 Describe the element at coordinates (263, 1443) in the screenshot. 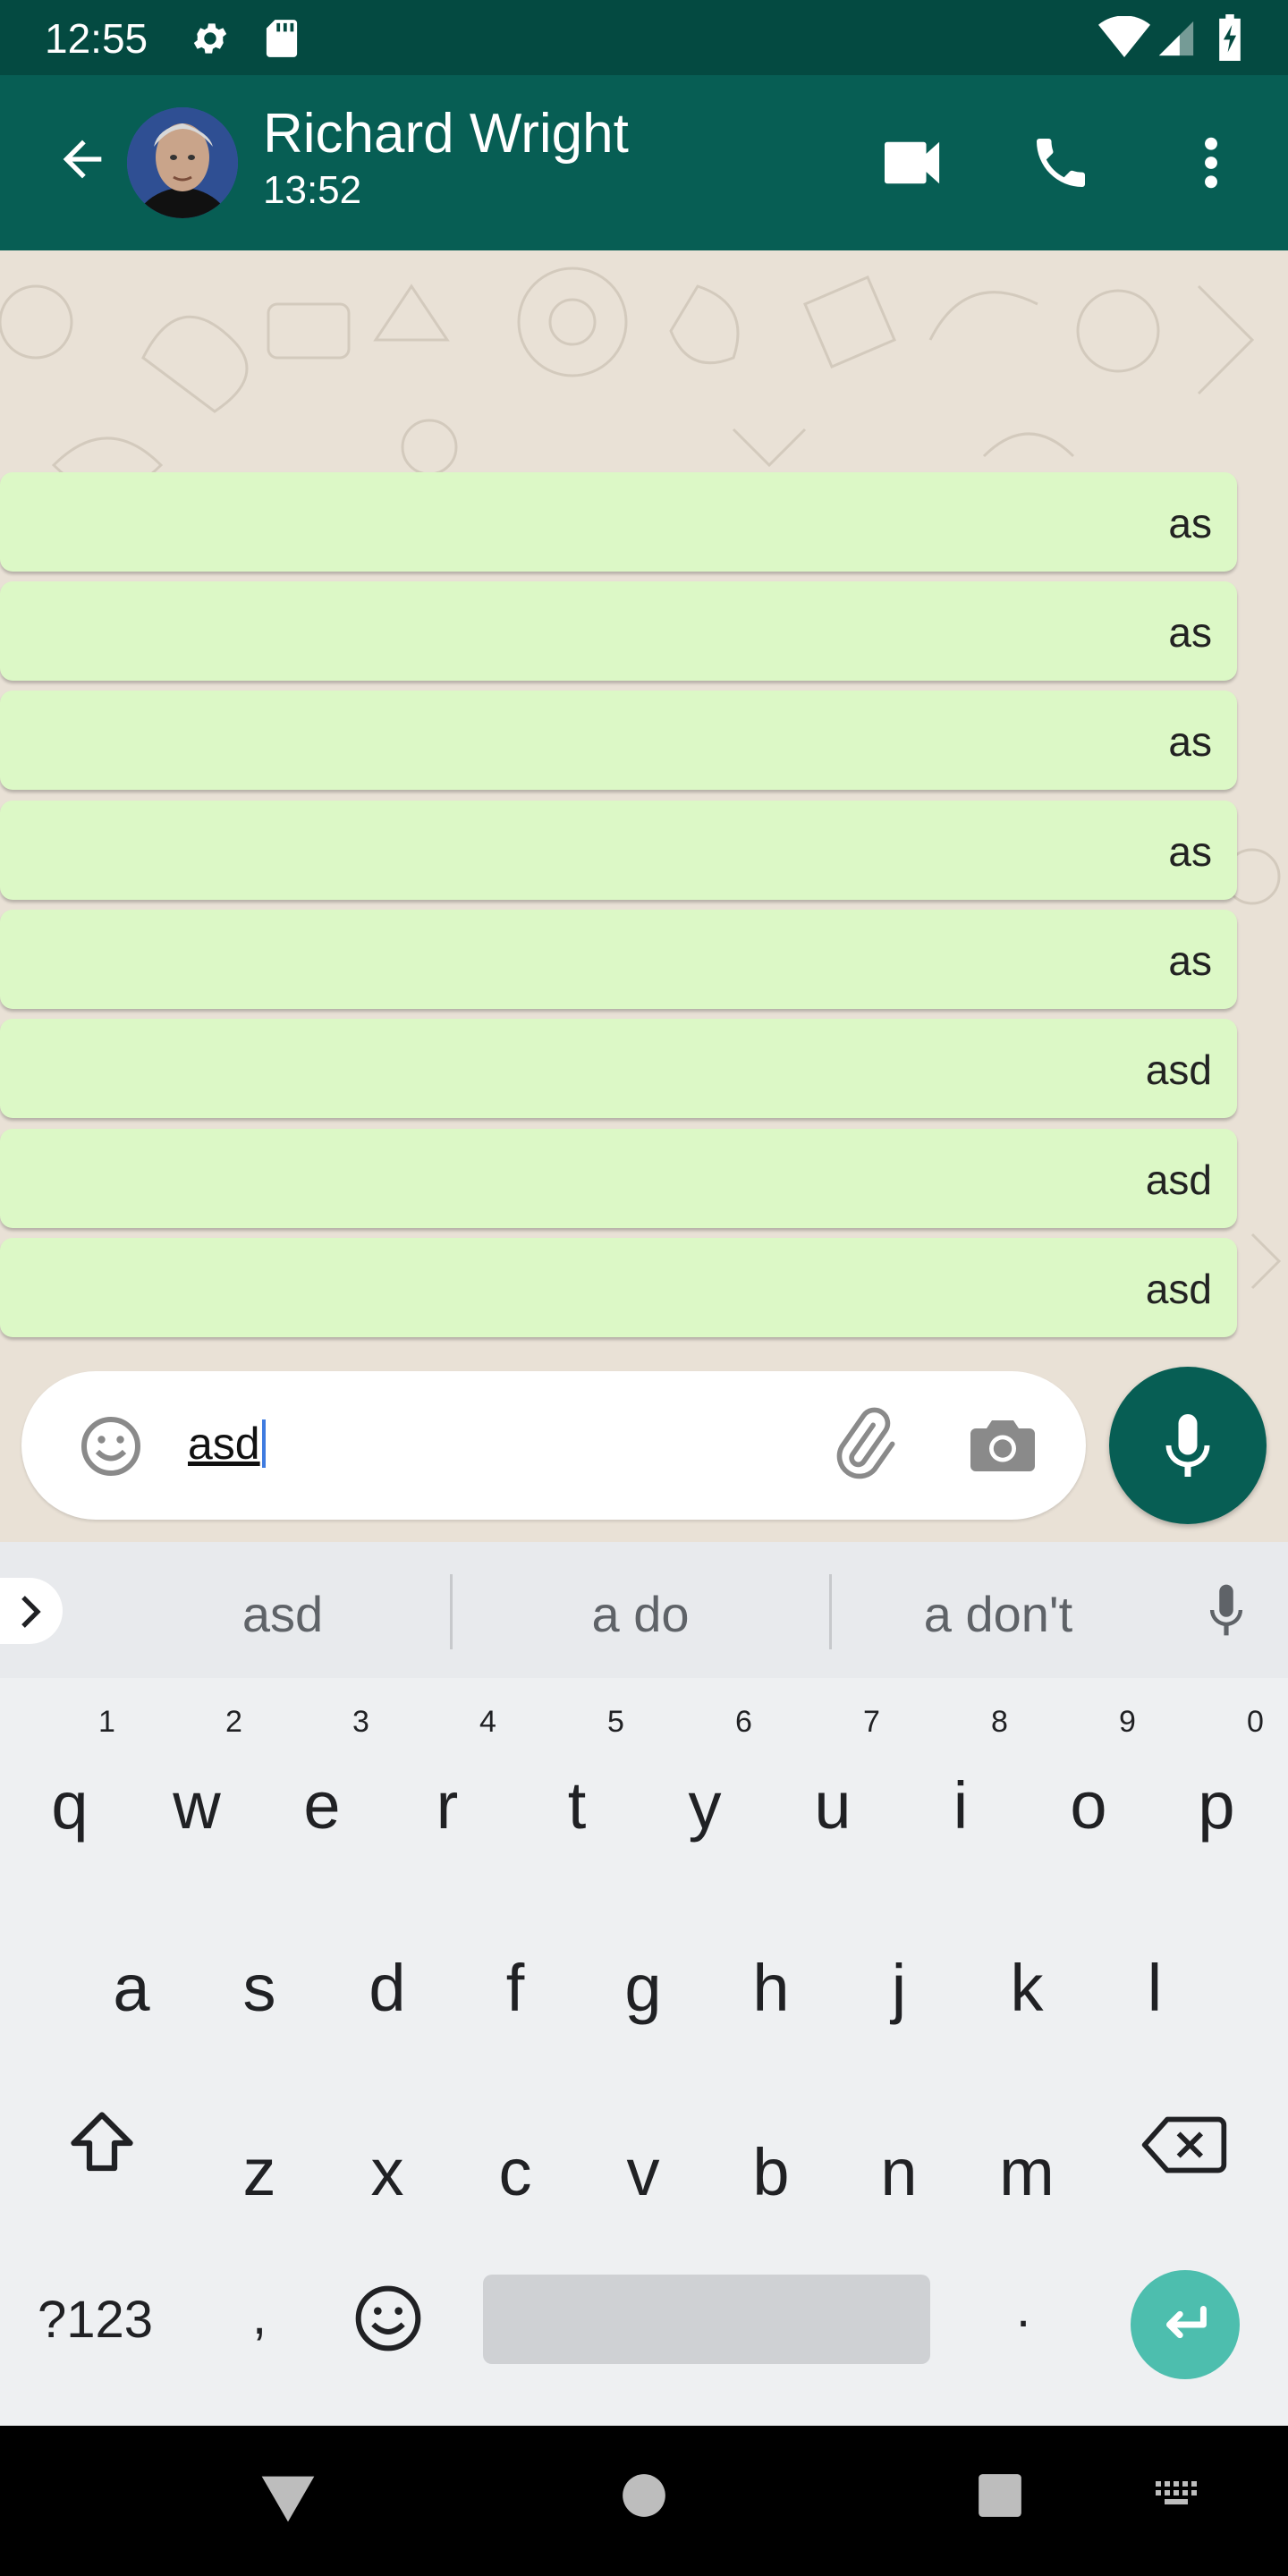

I see `text-caret` at that location.